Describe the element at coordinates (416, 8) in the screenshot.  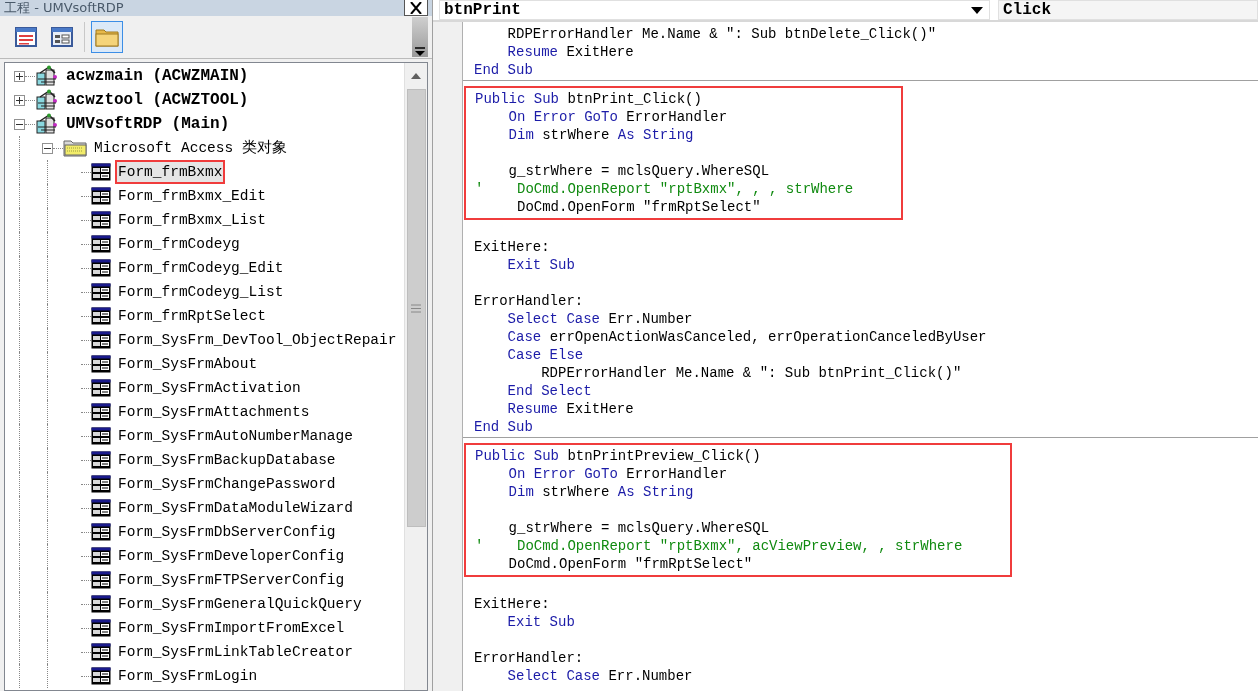
I see `close-button` at that location.